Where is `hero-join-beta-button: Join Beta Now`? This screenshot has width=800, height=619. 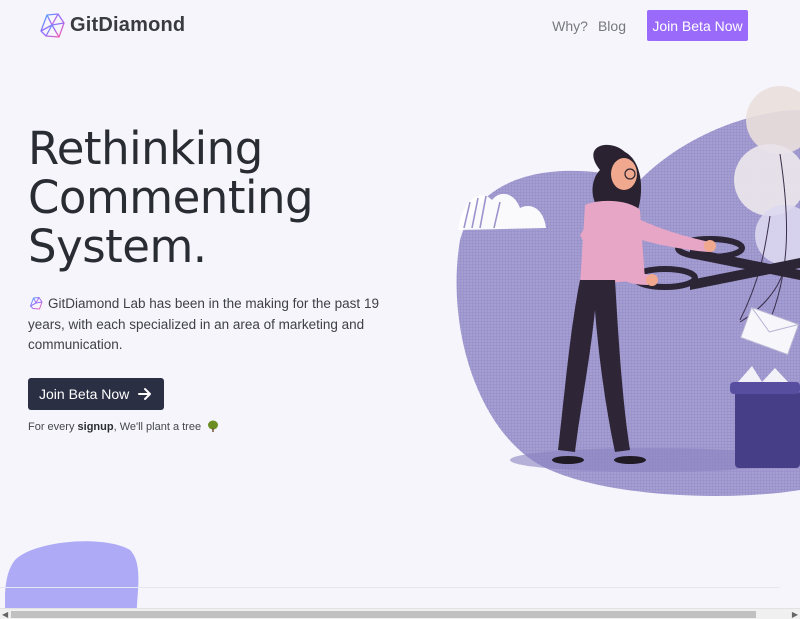
hero-join-beta-button: Join Beta Now is located at coordinates (96, 394).